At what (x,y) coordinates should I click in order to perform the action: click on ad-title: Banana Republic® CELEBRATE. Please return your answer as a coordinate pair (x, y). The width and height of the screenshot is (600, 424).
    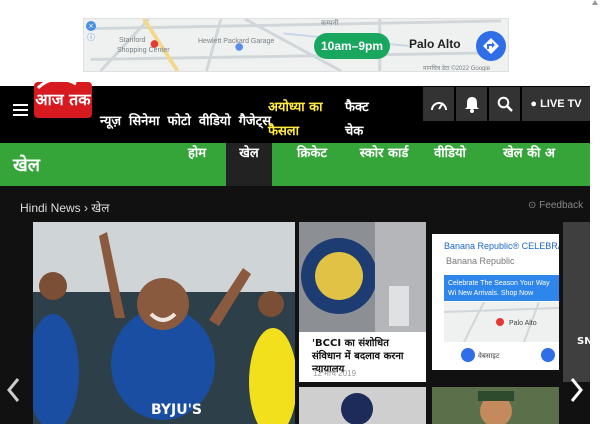
    Looking at the image, I should click on (501, 246).